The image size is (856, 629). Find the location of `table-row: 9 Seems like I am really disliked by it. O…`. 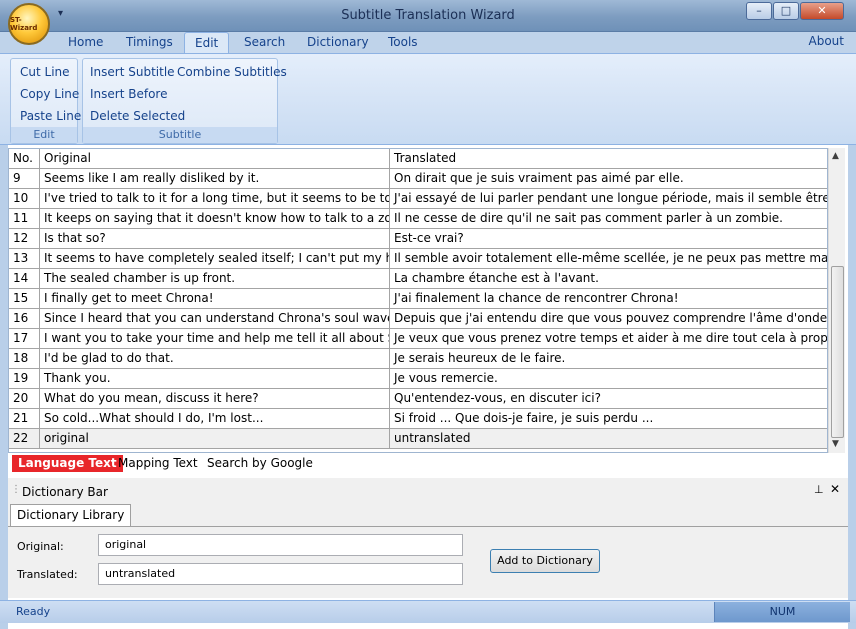

table-row: 9 Seems like I am really disliked by it. O… is located at coordinates (418, 179).